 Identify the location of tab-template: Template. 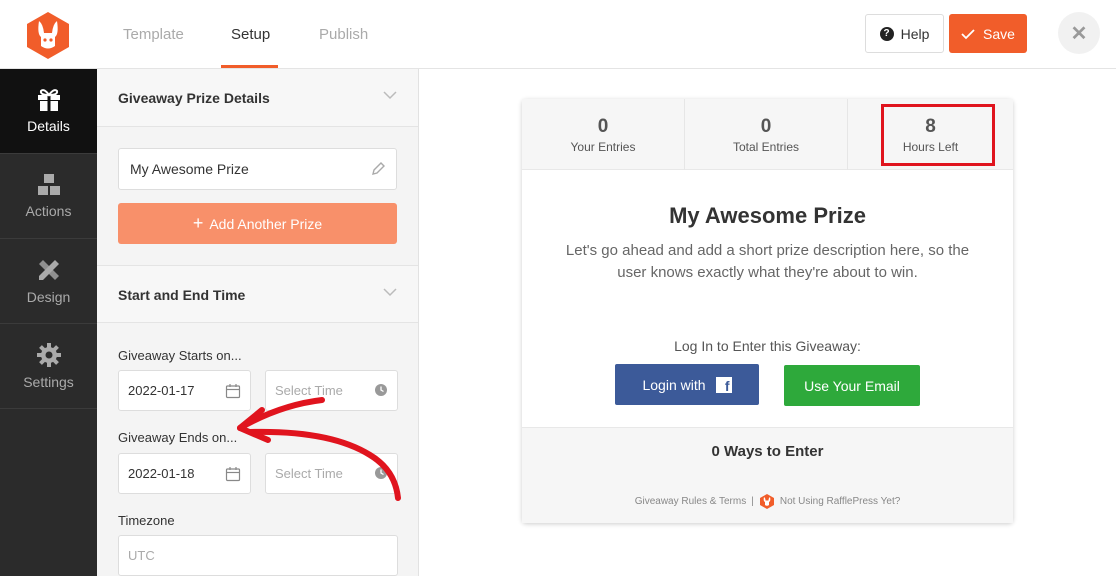
(153, 34).